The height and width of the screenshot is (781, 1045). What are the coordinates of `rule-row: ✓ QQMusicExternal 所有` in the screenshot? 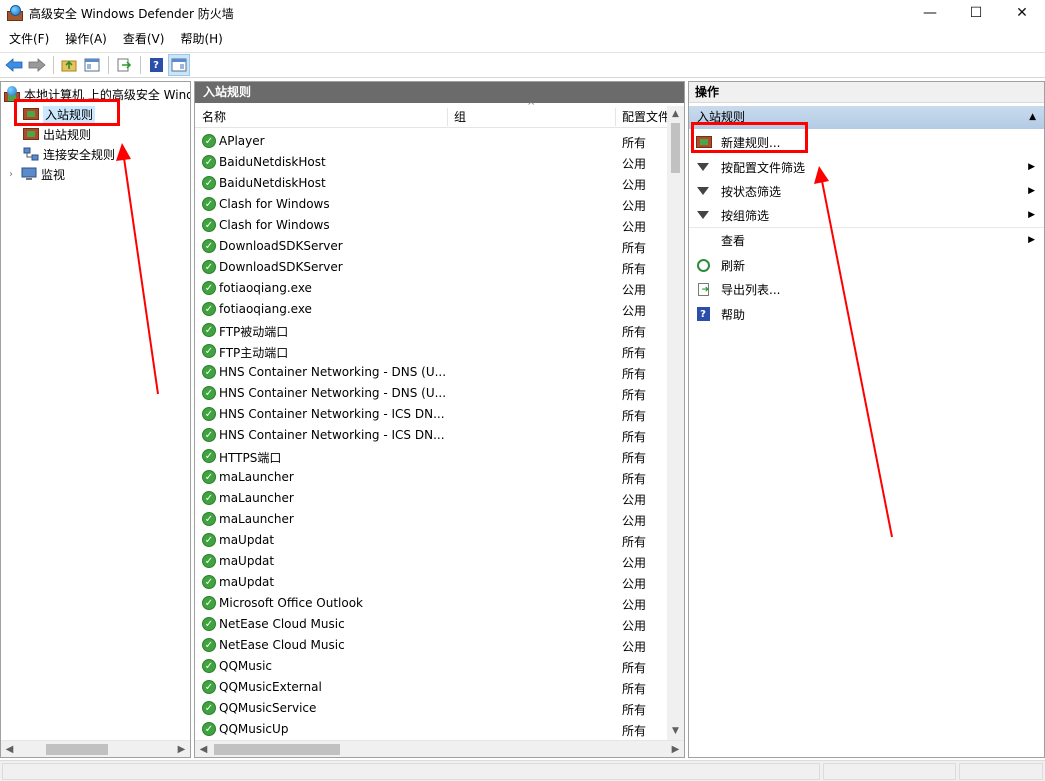 It's located at (431, 687).